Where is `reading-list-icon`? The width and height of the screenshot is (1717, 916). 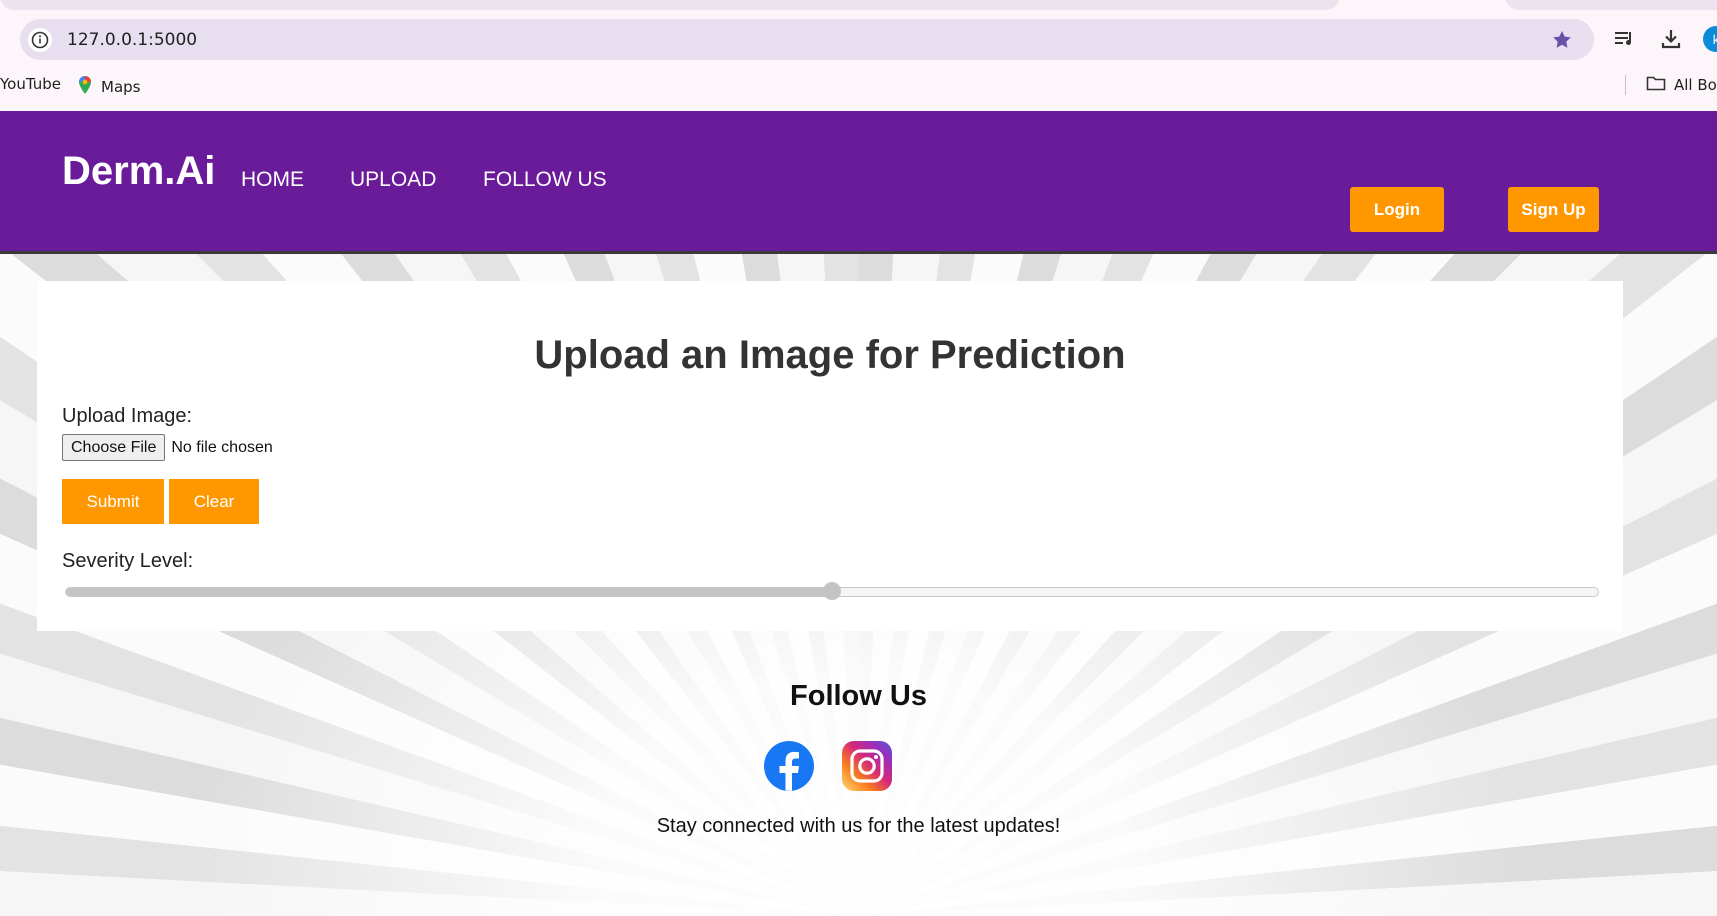 reading-list-icon is located at coordinates (1625, 39).